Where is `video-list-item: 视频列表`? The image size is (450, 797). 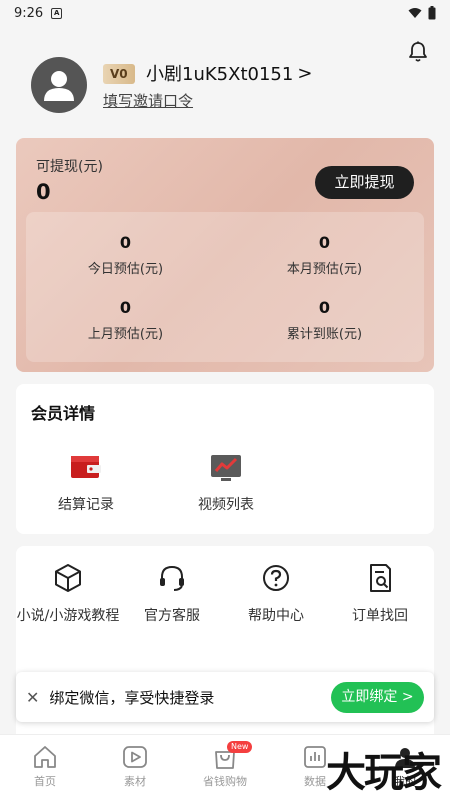
video-list-item: 视频列表 is located at coordinates (226, 483).